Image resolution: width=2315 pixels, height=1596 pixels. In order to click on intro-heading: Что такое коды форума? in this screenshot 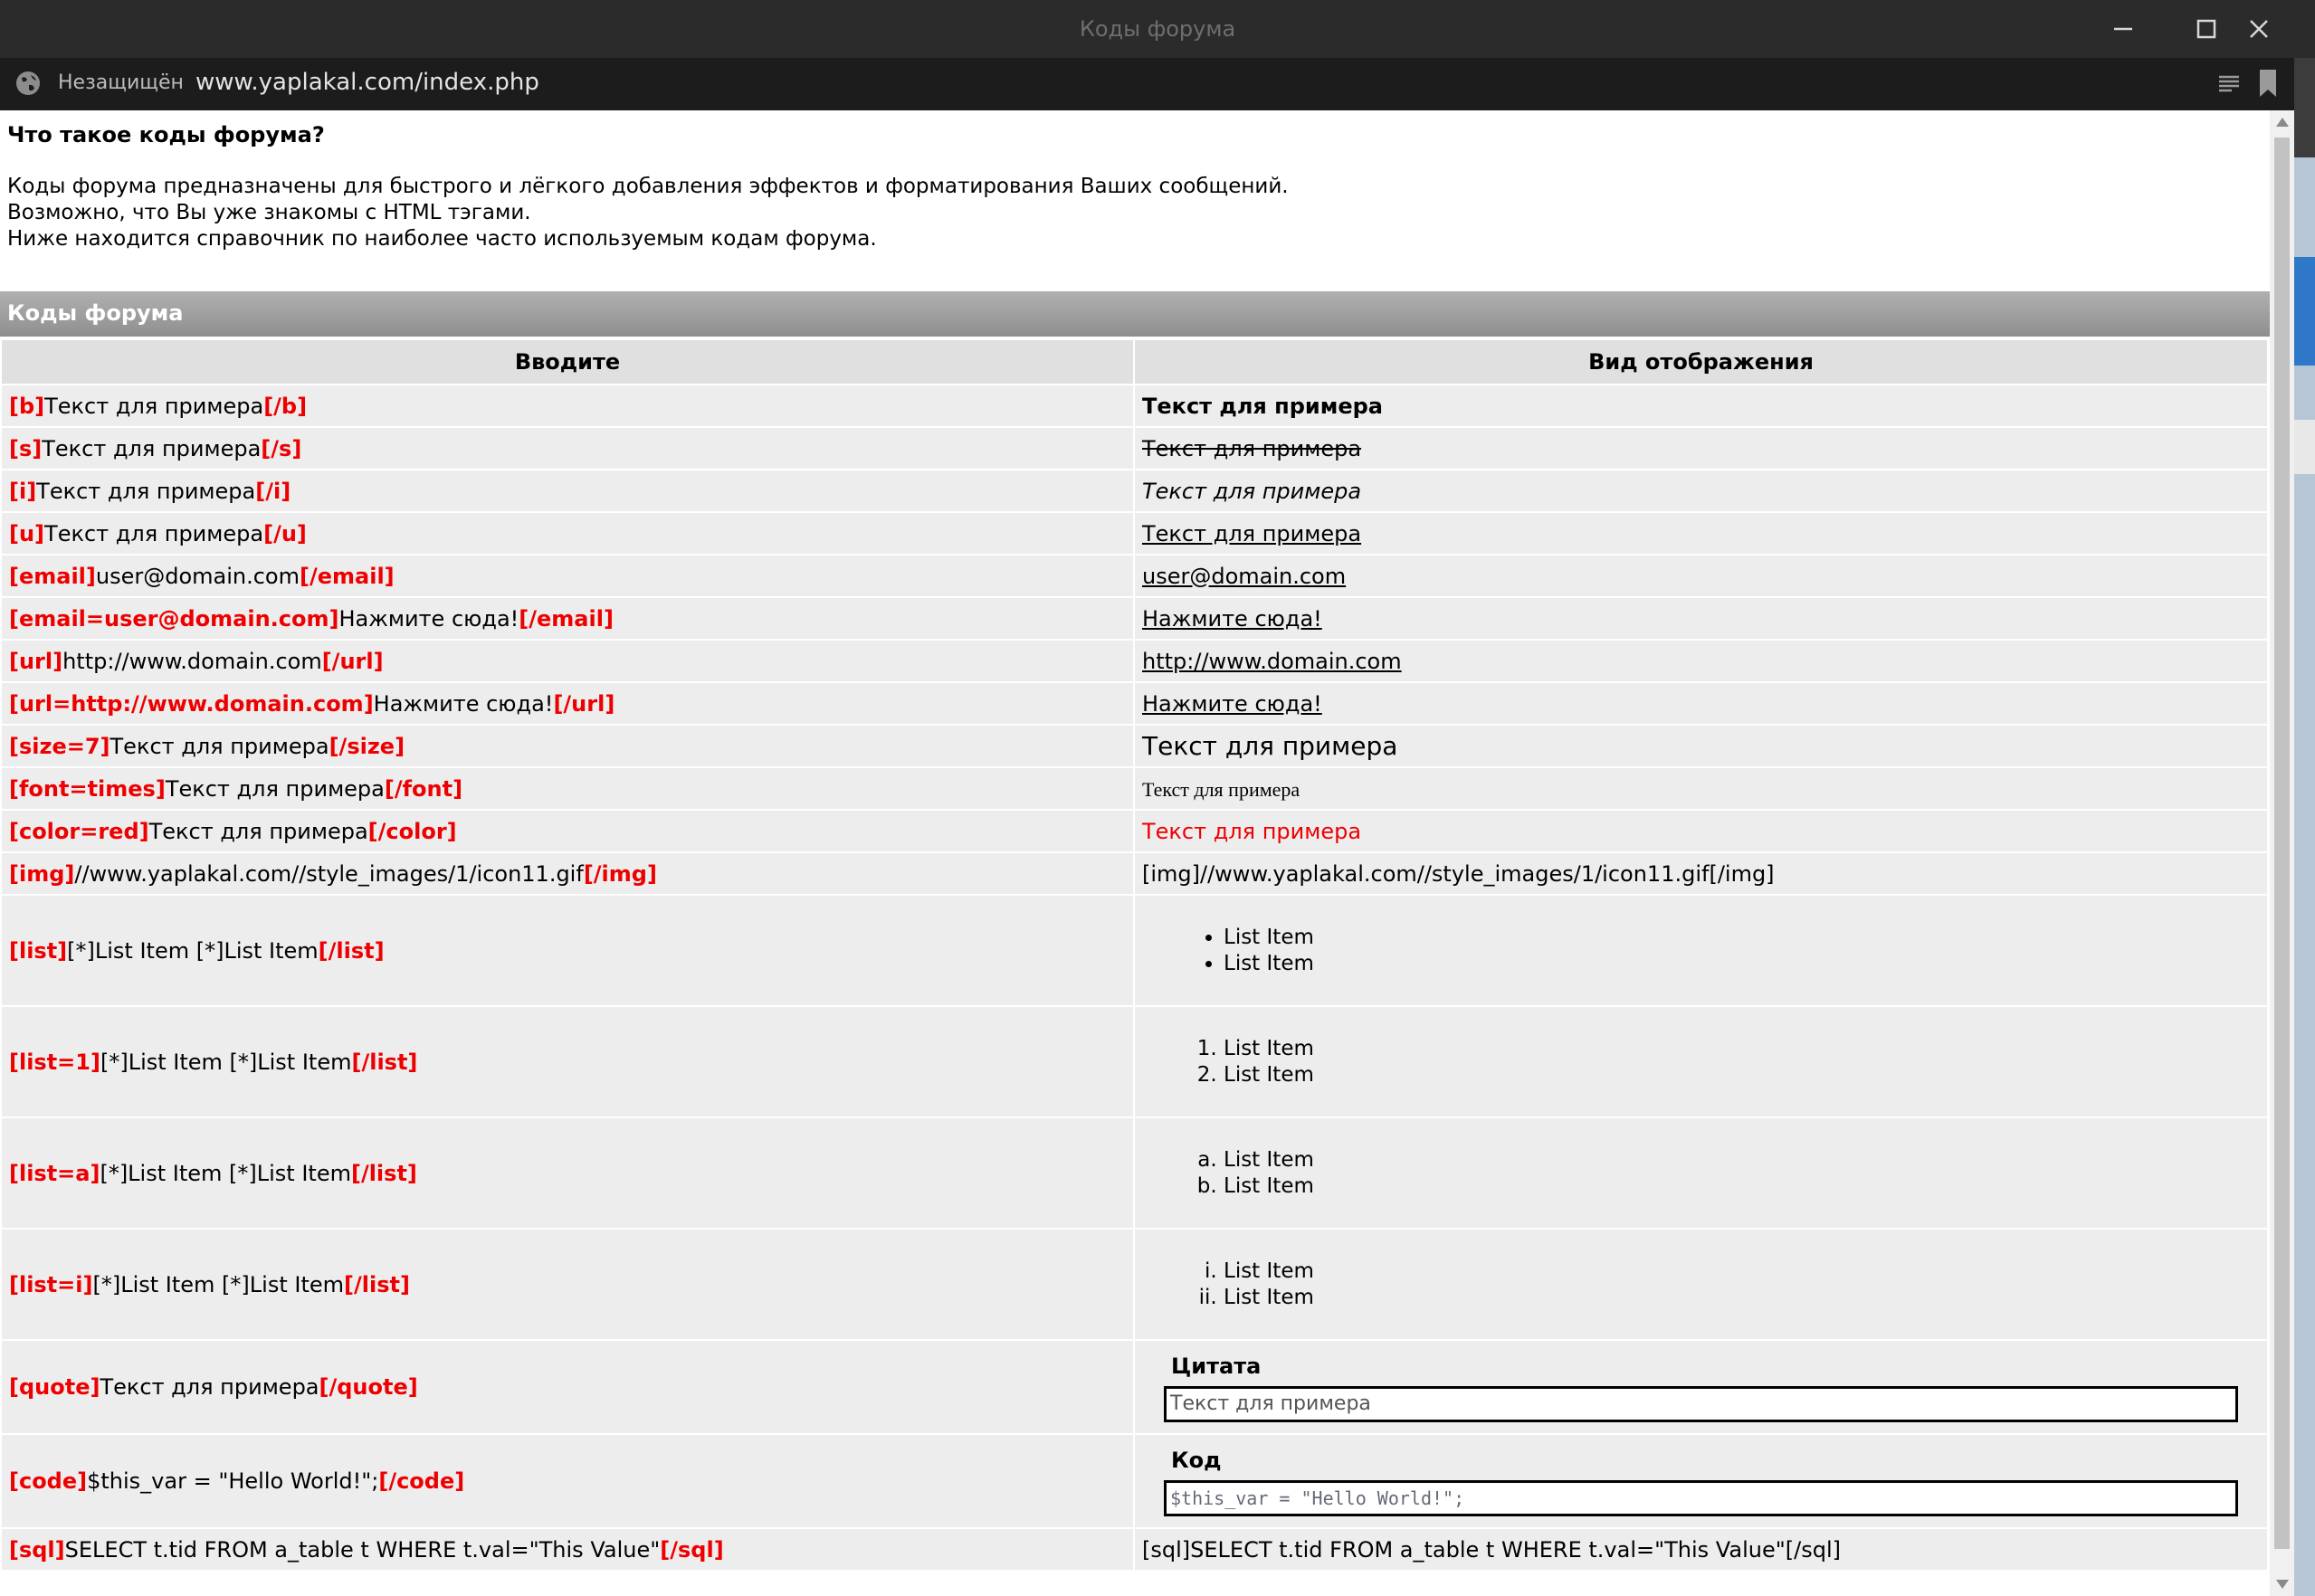, I will do `click(166, 134)`.